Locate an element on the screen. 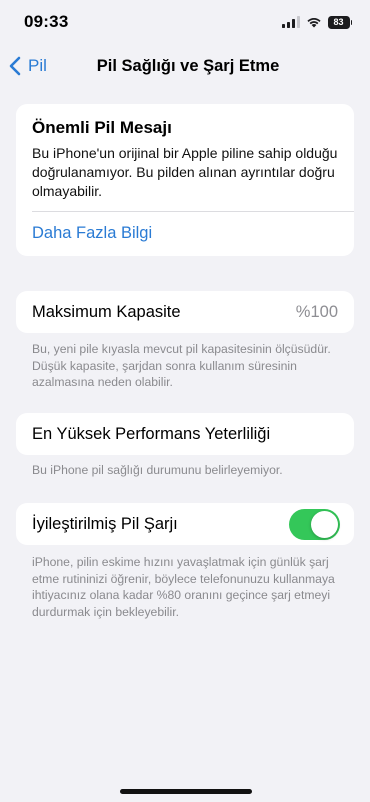  status-icons: 83 is located at coordinates (316, 22).